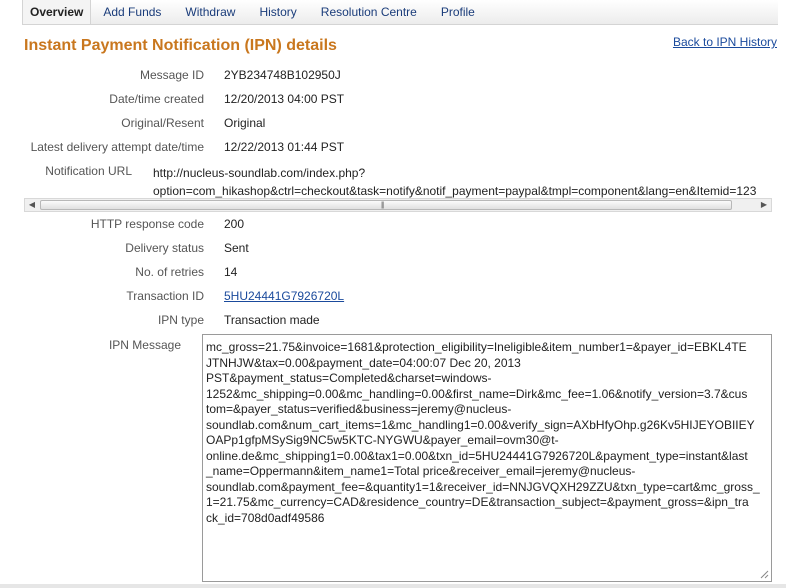  What do you see at coordinates (32, 205) in the screenshot?
I see `triangle-left-icon: ◀` at bounding box center [32, 205].